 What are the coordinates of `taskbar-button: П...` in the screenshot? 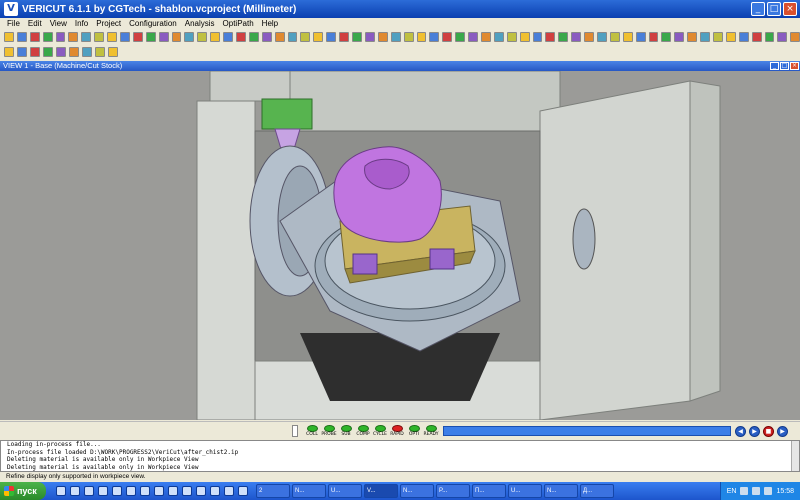 It's located at (489, 491).